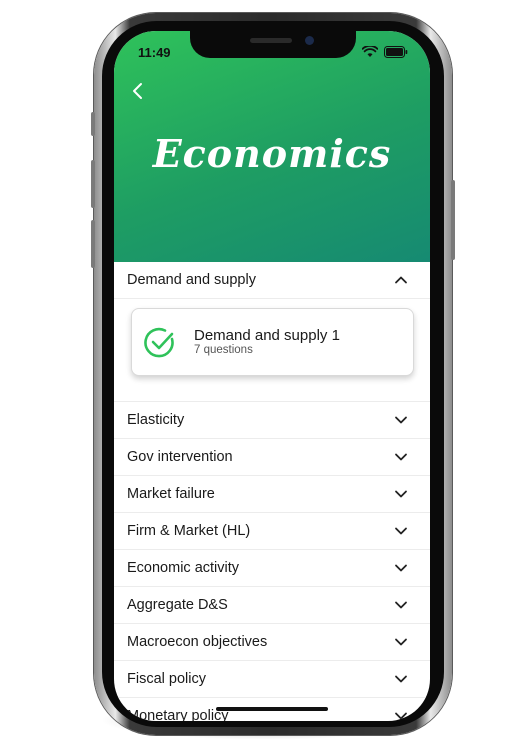 The height and width of the screenshot is (745, 532). Describe the element at coordinates (272, 679) in the screenshot. I see `section-header-fiscal-policy: Fiscal policy` at that location.